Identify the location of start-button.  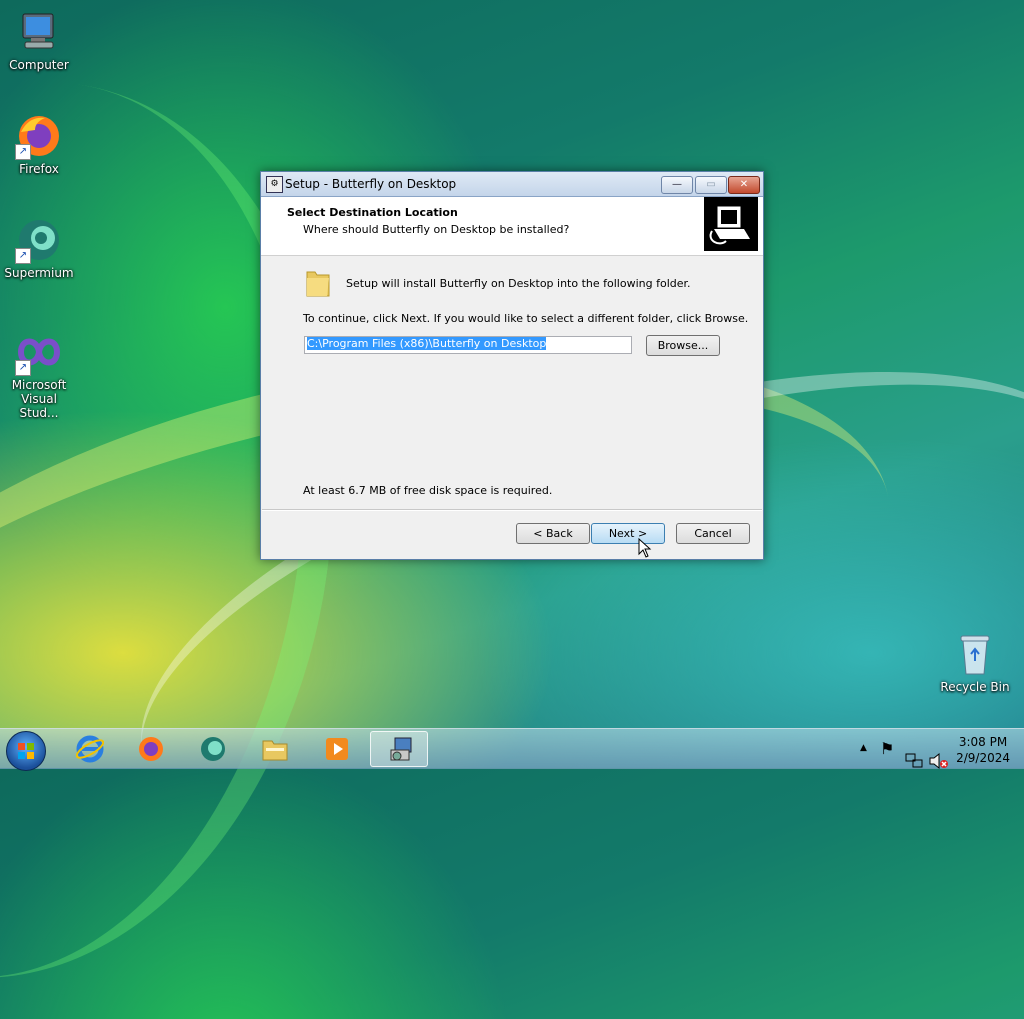
(26, 751).